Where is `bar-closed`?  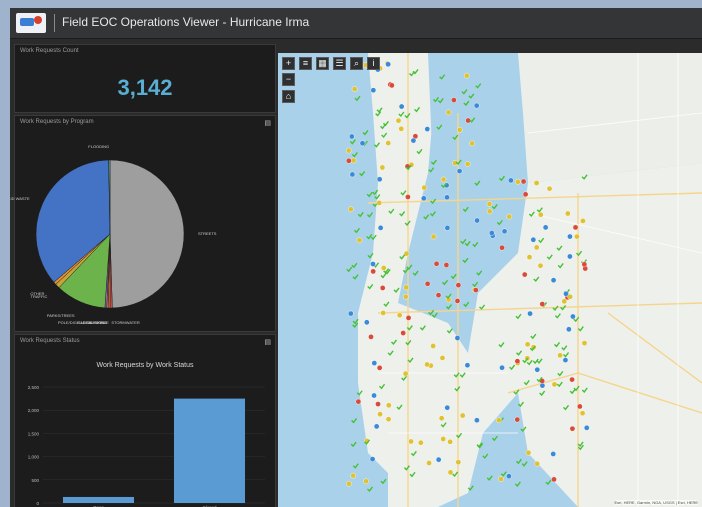 bar-closed is located at coordinates (209, 450).